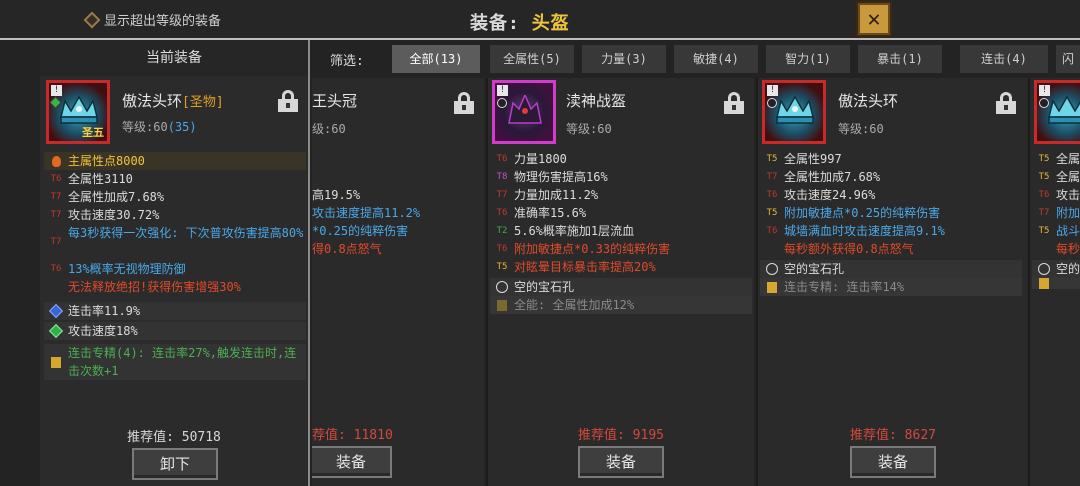 Image resolution: width=1080 pixels, height=486 pixels. I want to click on gem-text: 攻击速度18%, so click(103, 331).